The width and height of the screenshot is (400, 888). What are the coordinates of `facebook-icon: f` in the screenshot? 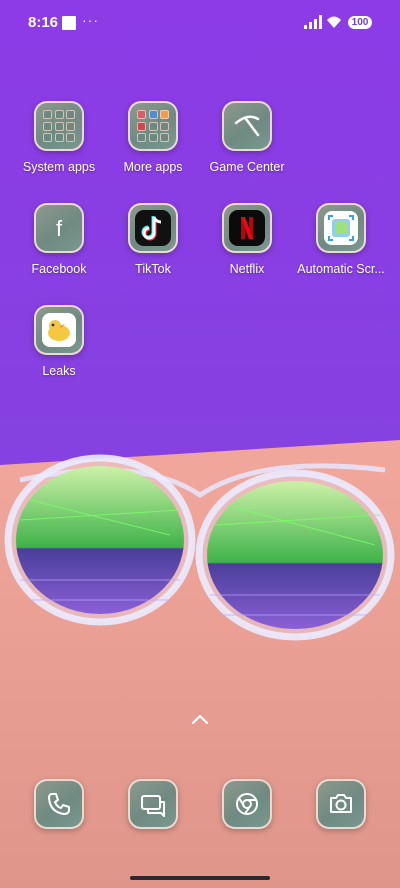 It's located at (59, 228).